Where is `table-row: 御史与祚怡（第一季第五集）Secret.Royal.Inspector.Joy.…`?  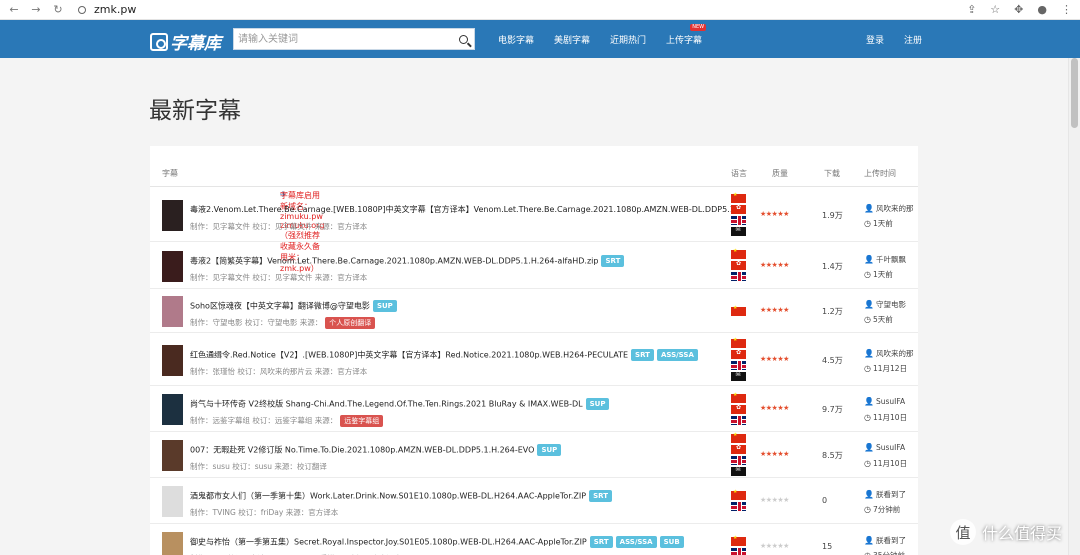 table-row: 御史与祚怡（第一季第五集）Secret.Royal.Inspector.Joy.… is located at coordinates (534, 539).